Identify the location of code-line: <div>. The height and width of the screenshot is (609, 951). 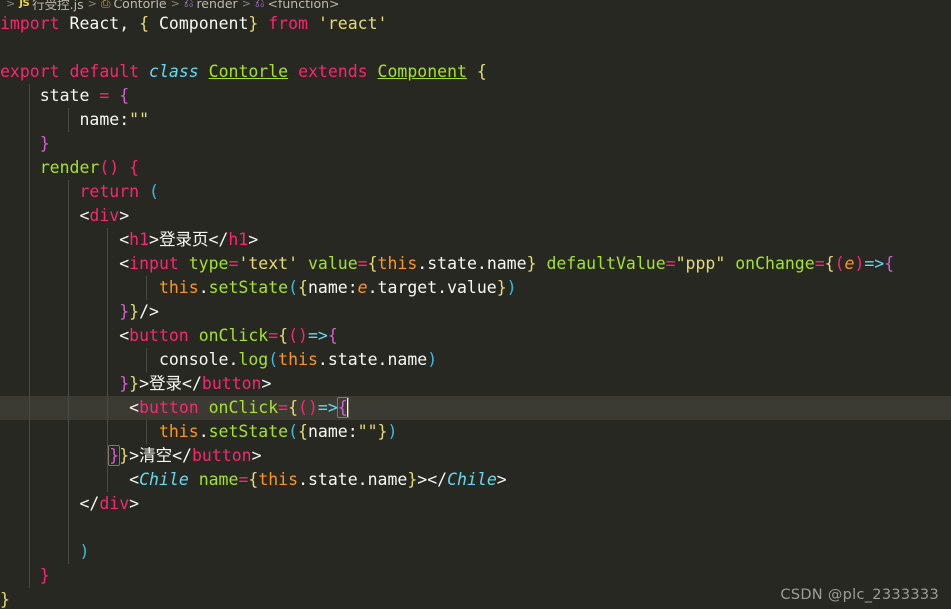
(475, 216).